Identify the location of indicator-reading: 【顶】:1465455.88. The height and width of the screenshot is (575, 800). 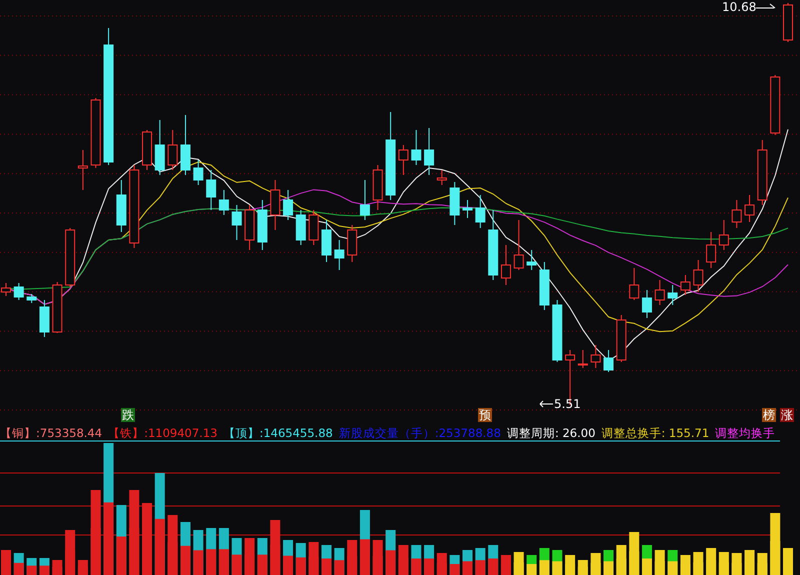
(278, 433).